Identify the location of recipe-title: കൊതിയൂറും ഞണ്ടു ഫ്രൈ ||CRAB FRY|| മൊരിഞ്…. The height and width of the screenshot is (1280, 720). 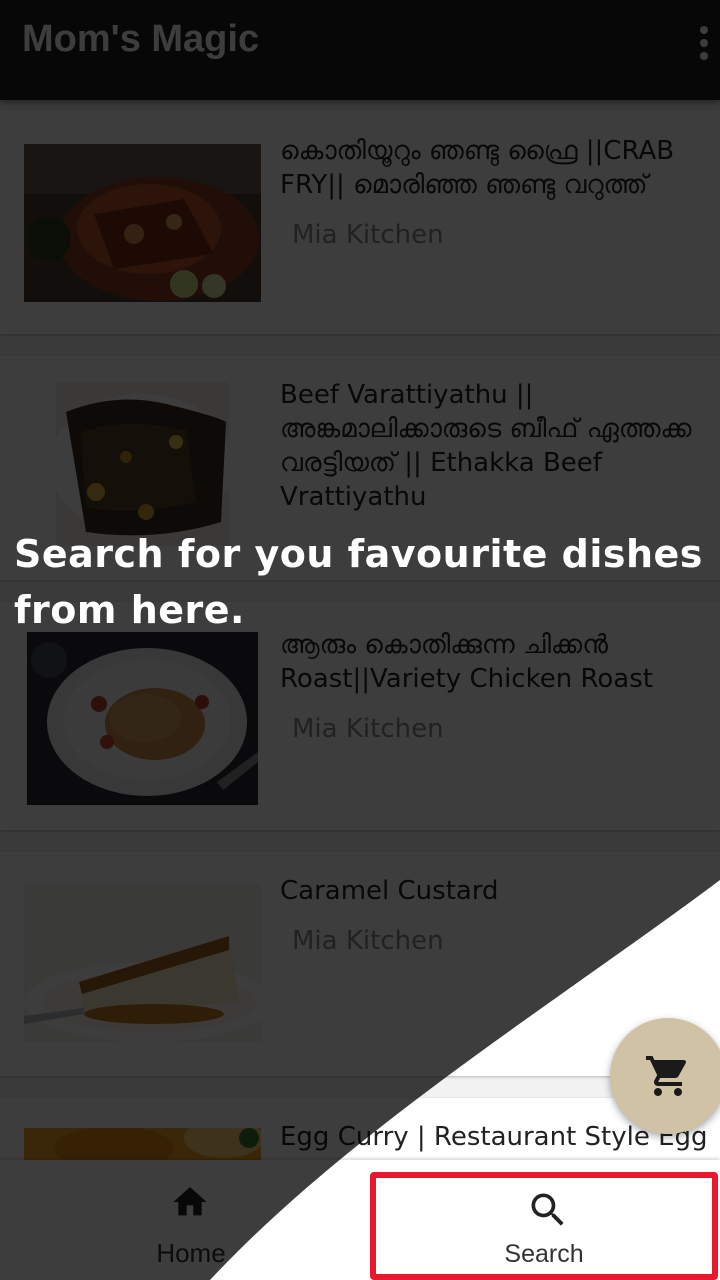
(477, 168).